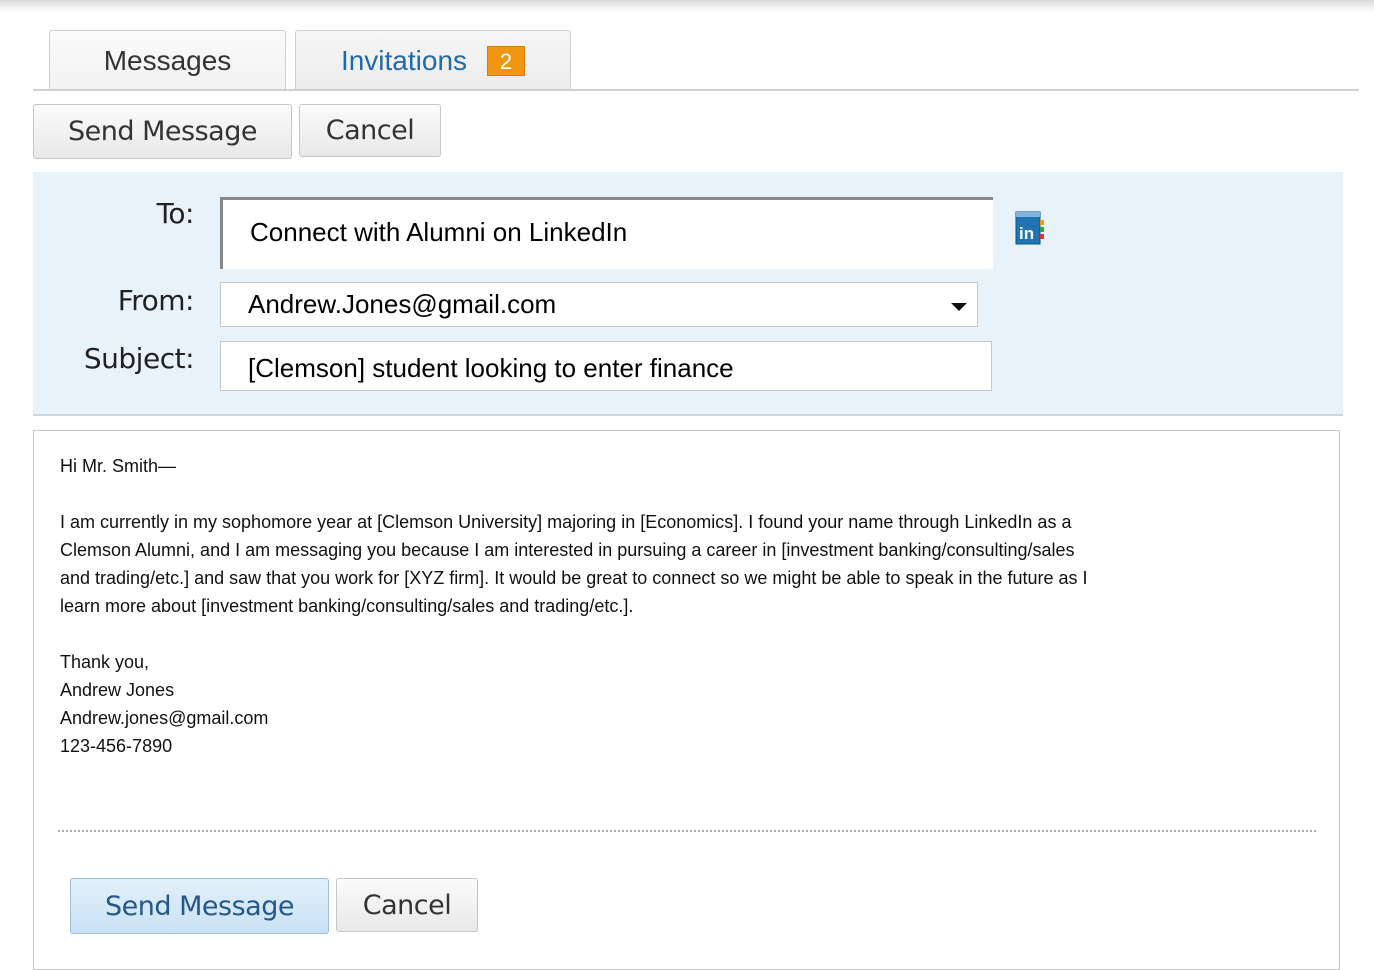 The width and height of the screenshot is (1374, 970). I want to click on subject-label: Subject:, so click(139, 358).